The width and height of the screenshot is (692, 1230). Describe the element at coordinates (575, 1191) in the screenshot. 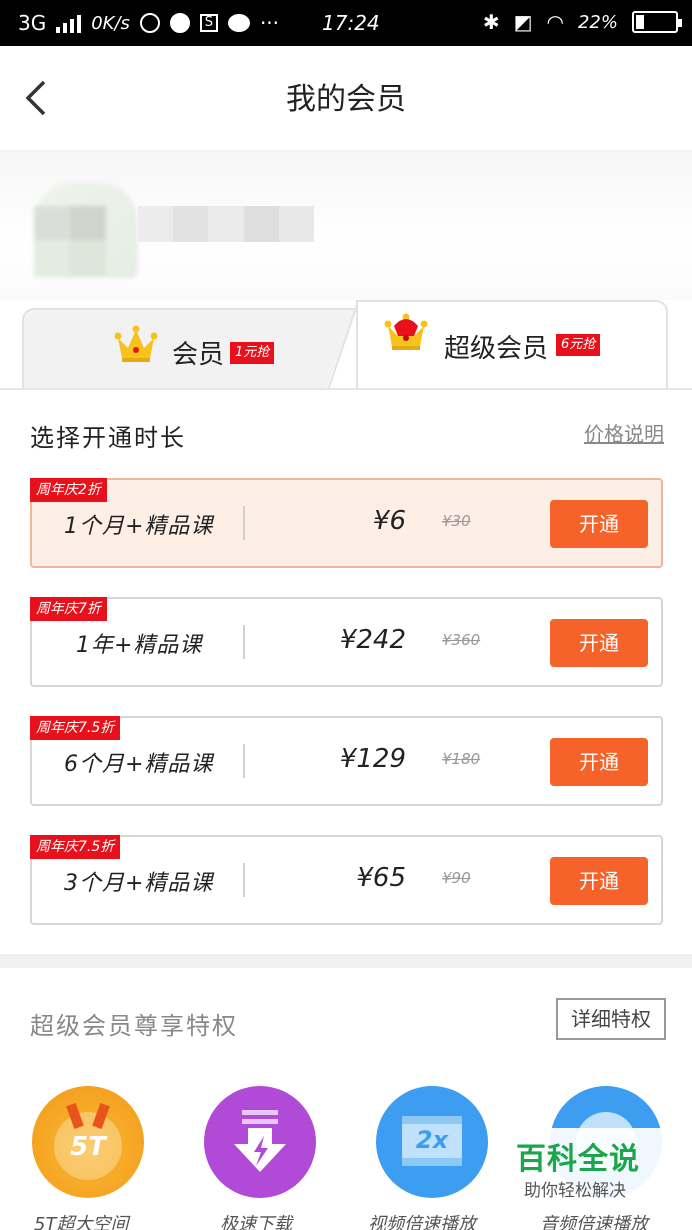

I see `watermark-subtitle: 助你轻松解决` at that location.